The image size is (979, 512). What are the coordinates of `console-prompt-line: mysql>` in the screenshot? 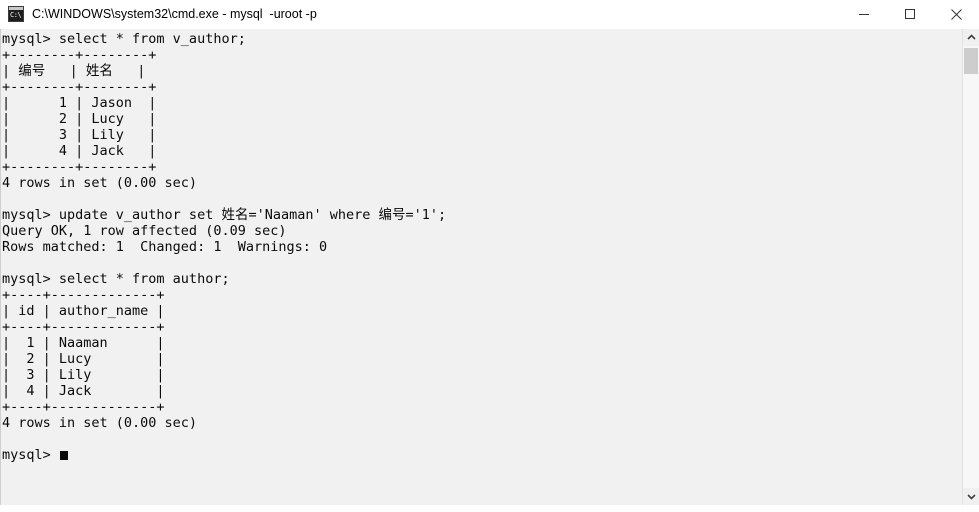 It's located at (482, 455).